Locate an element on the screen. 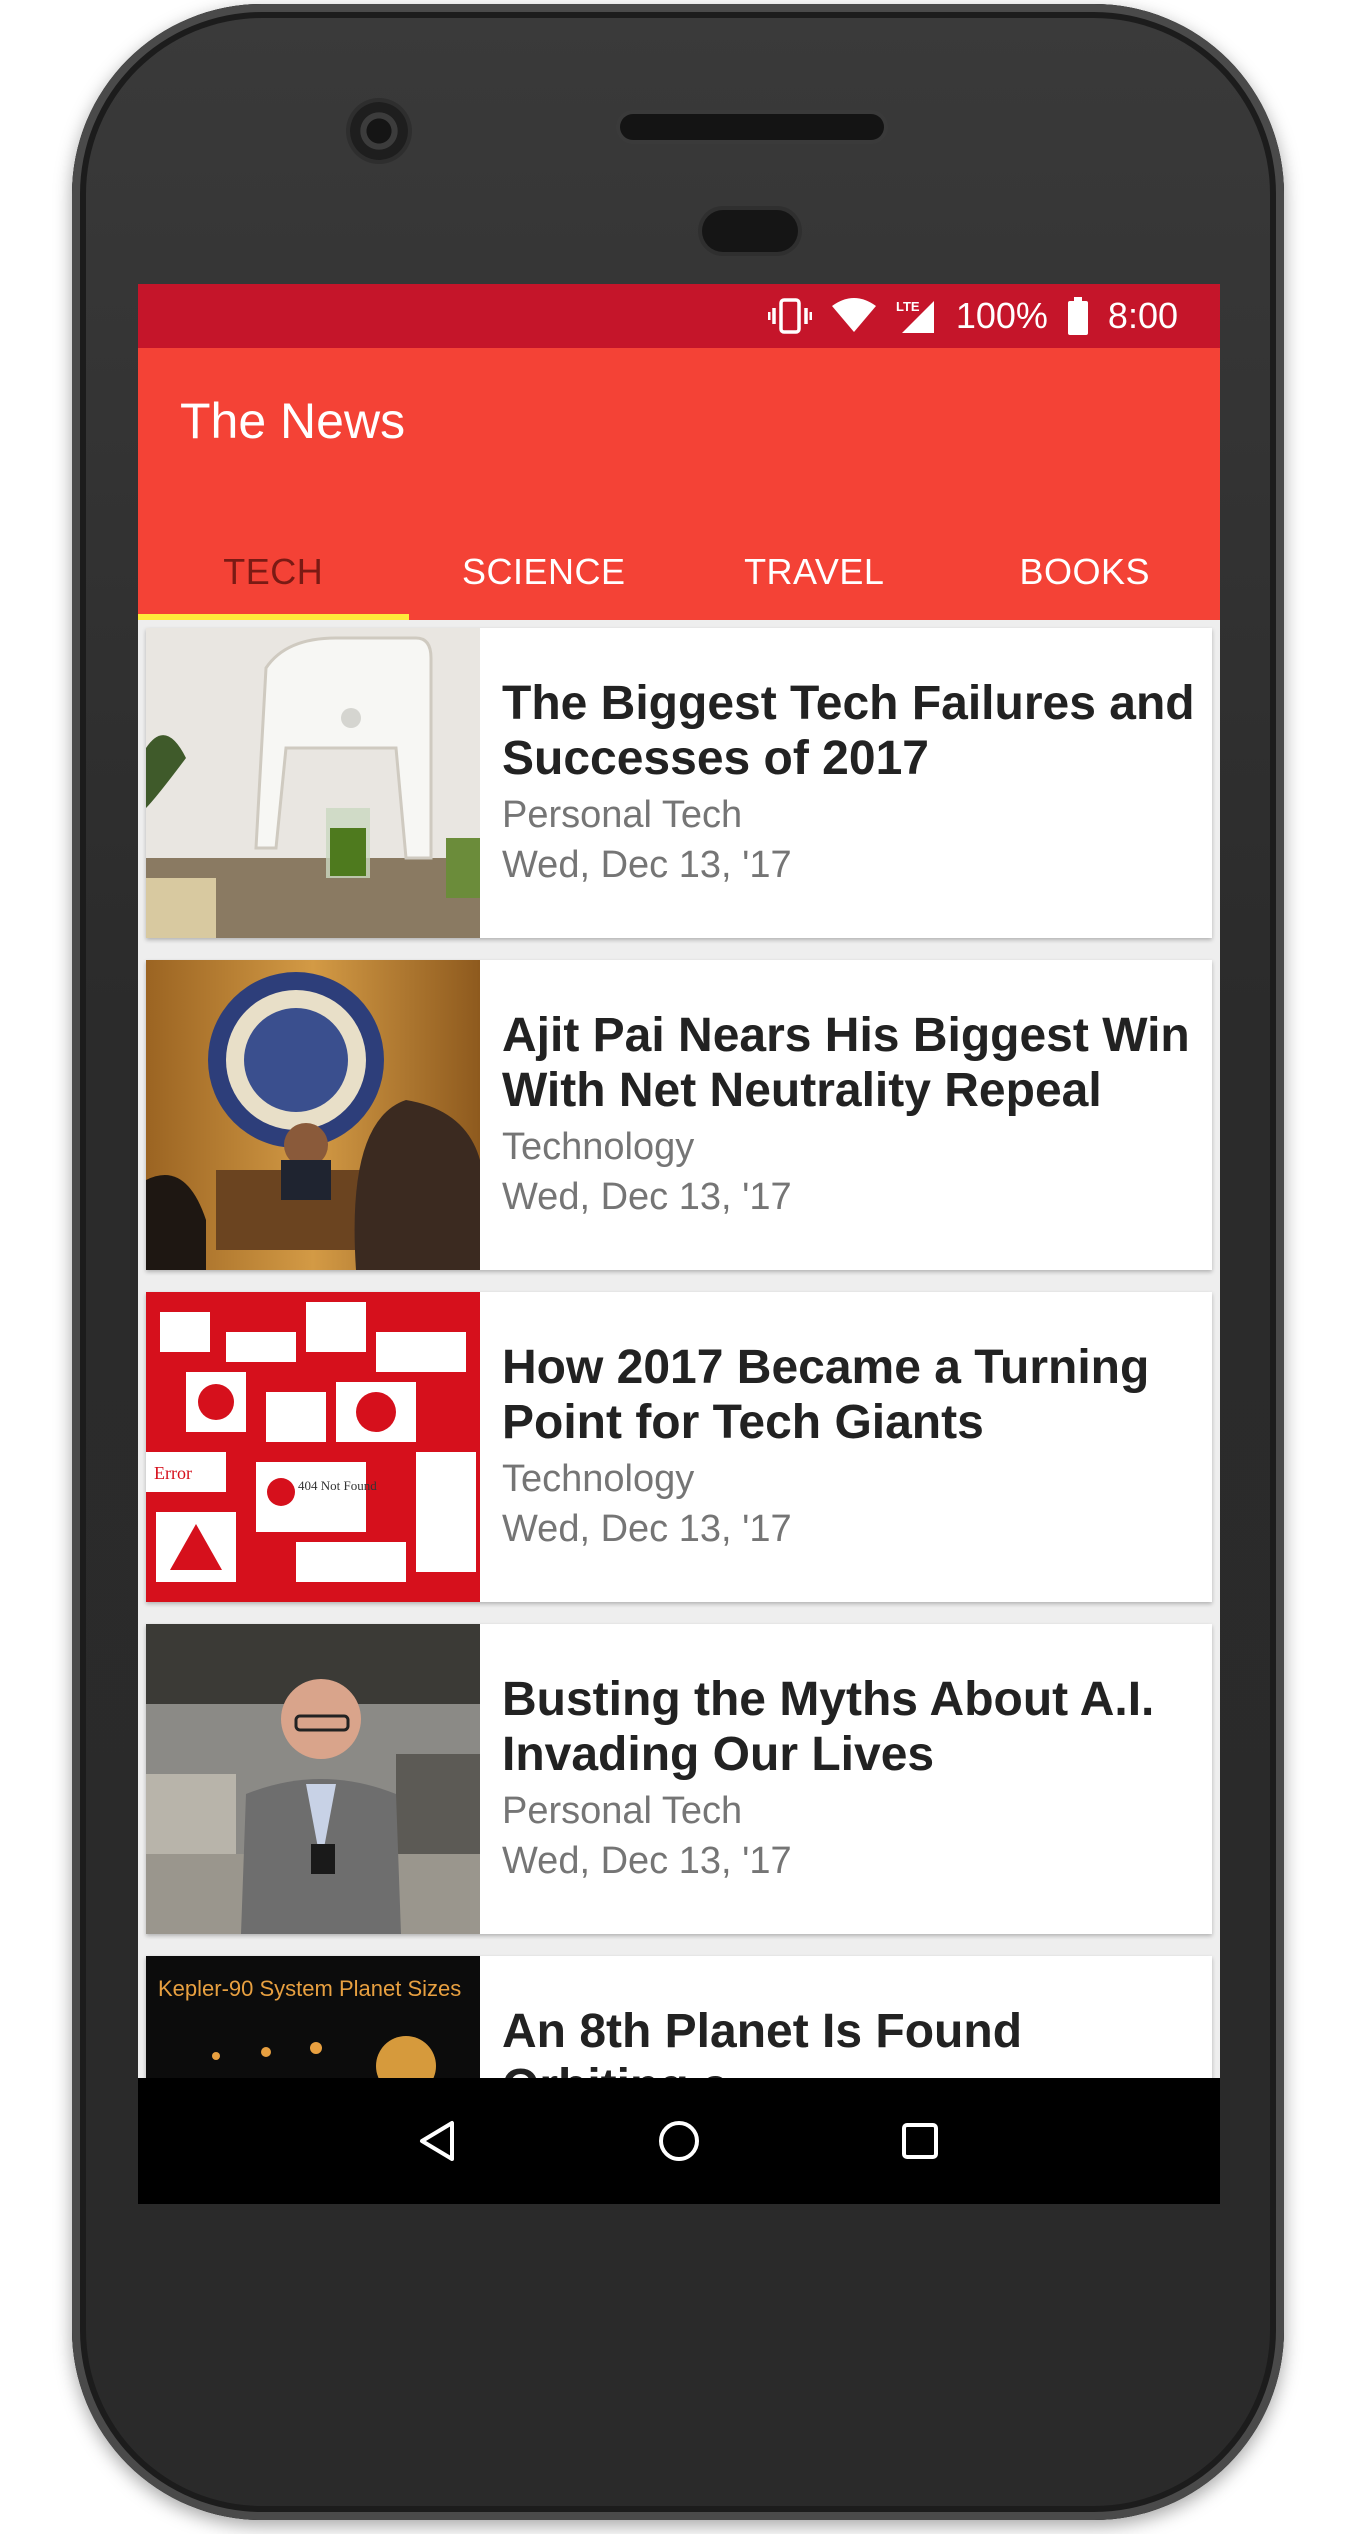 This screenshot has width=1370, height=2534. article-thumbnail: Error 404 Not Found is located at coordinates (313, 1447).